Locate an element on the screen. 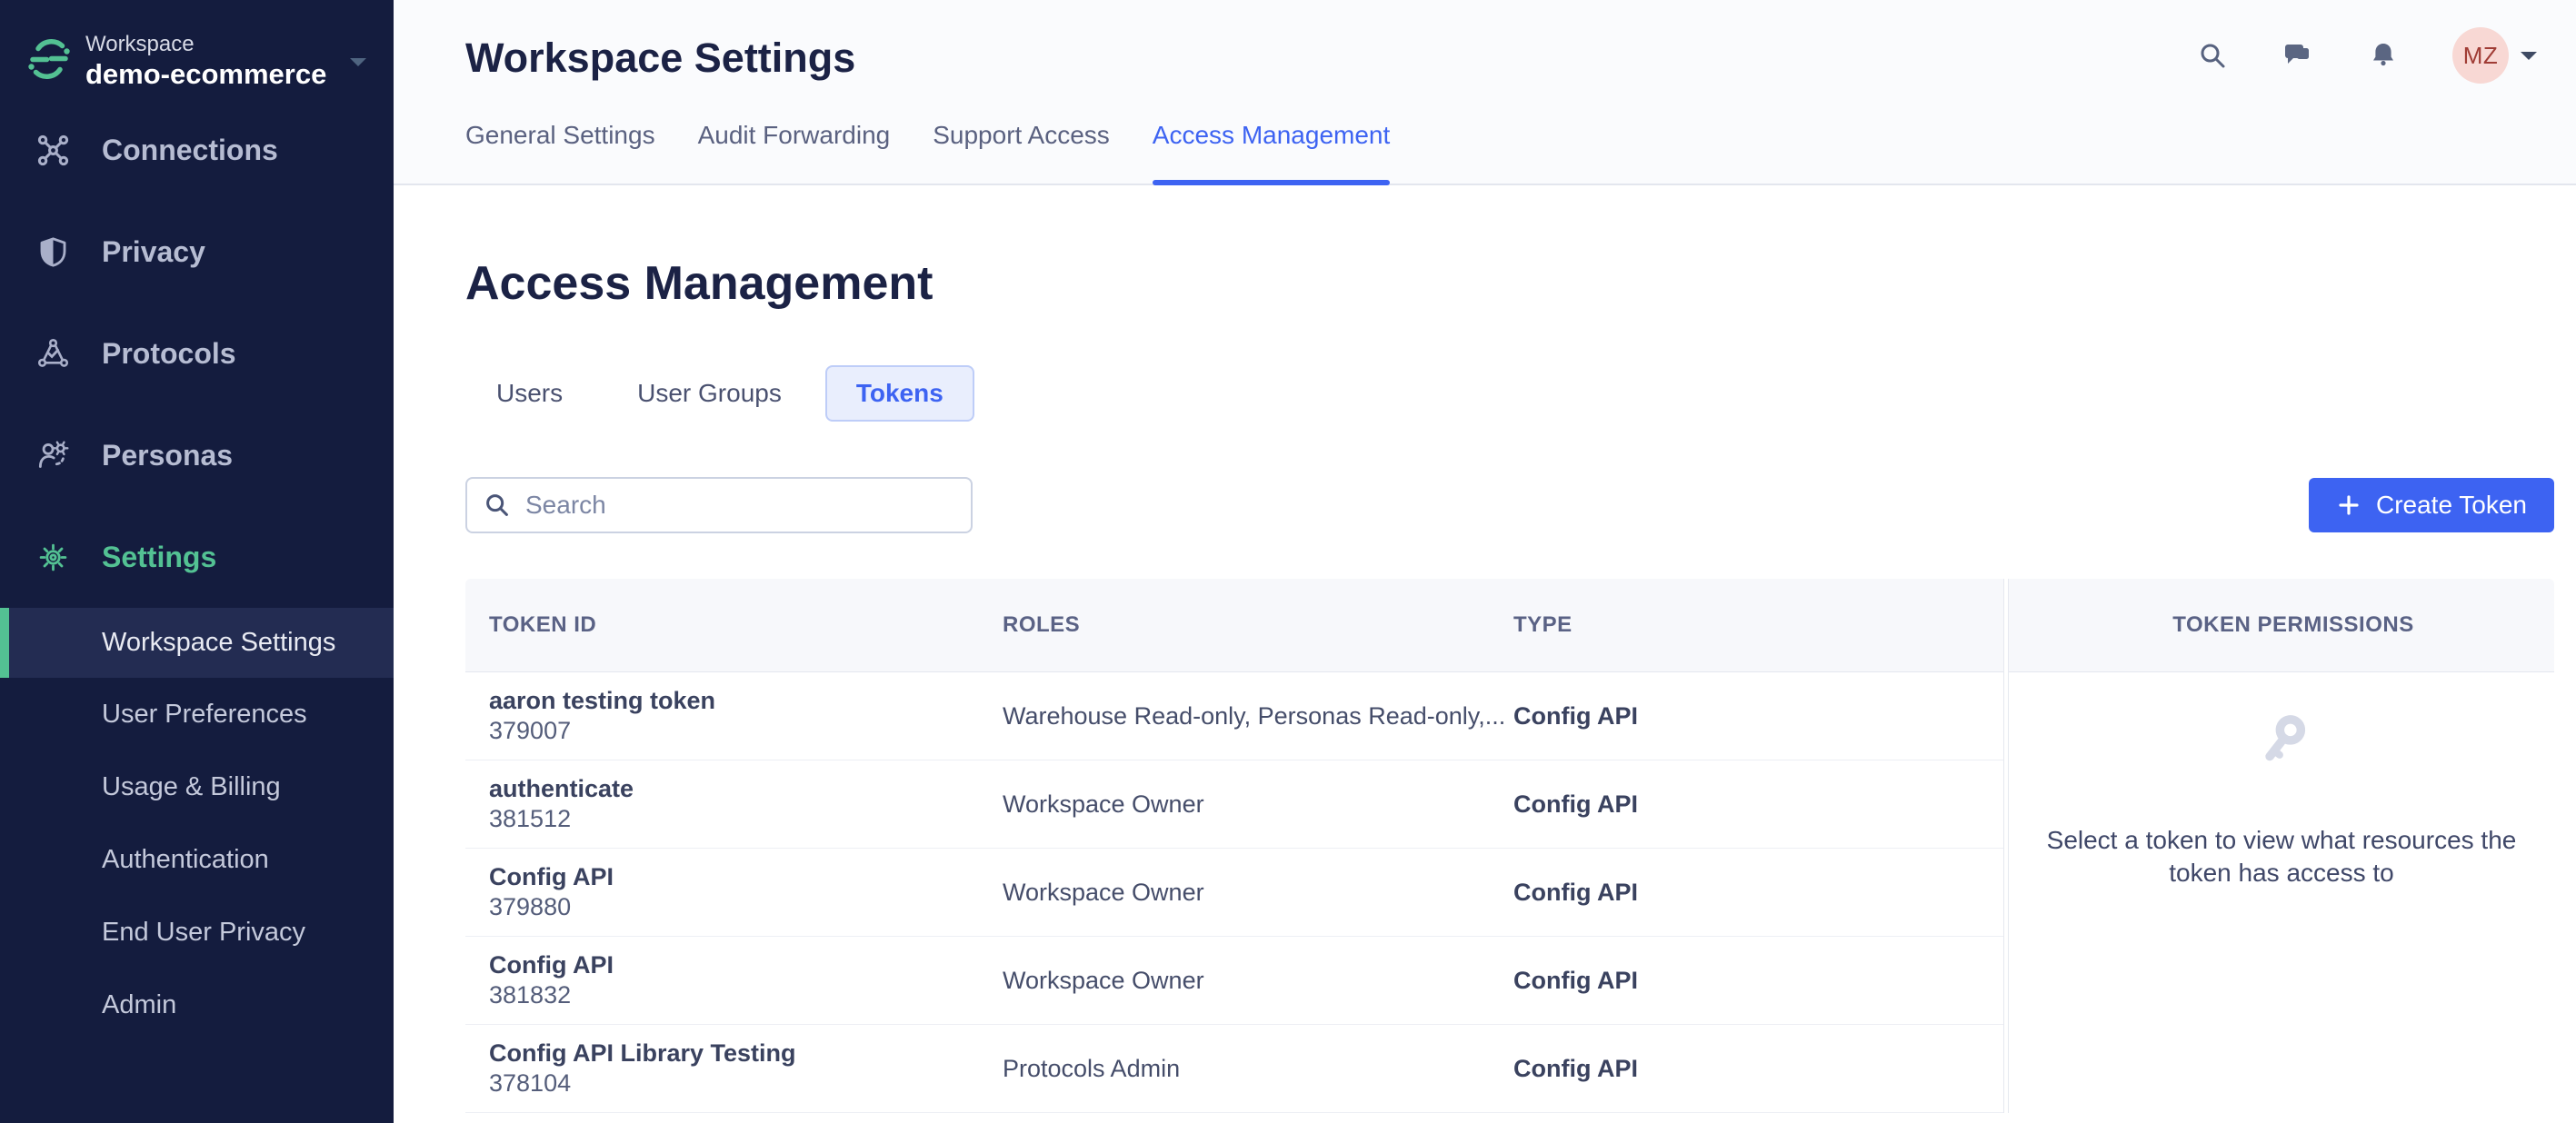 This screenshot has height=1123, width=2576. table-header-row: TOKEN ID ROLES TYPE is located at coordinates (1234, 625).